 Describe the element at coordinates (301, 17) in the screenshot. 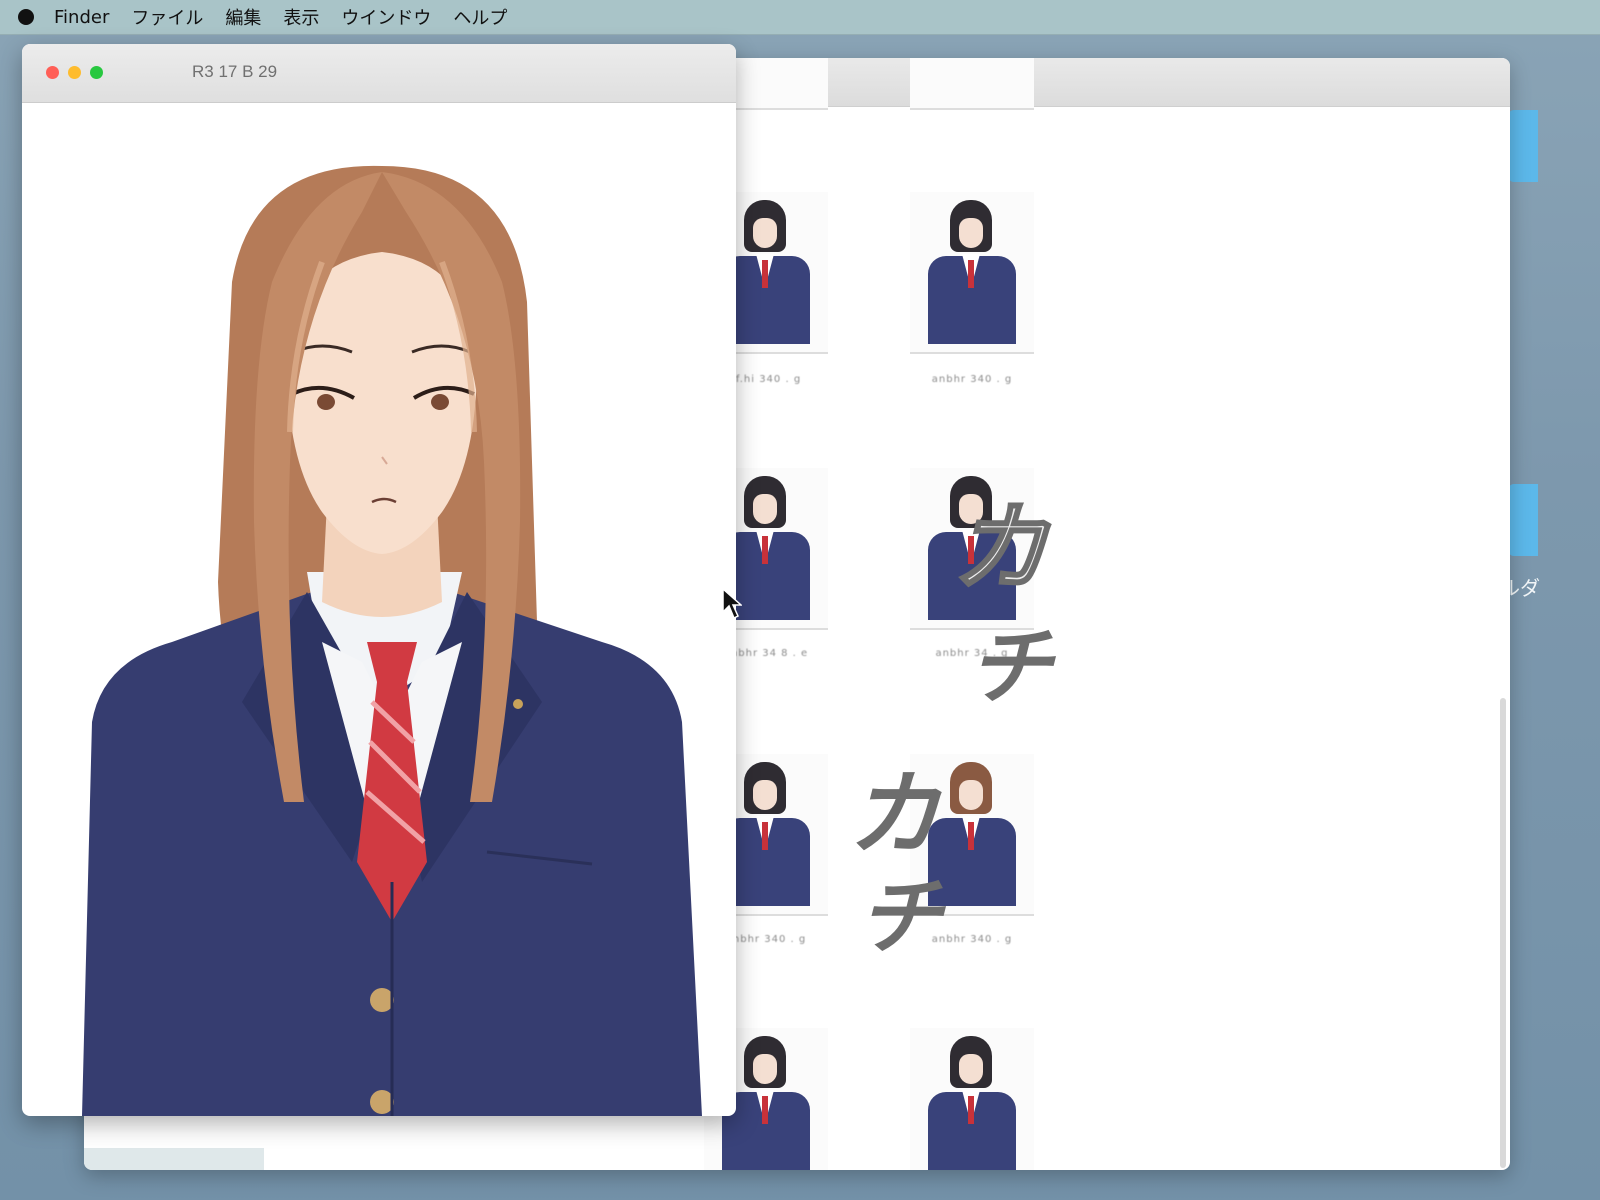

I see `menu-view: 表示` at that location.